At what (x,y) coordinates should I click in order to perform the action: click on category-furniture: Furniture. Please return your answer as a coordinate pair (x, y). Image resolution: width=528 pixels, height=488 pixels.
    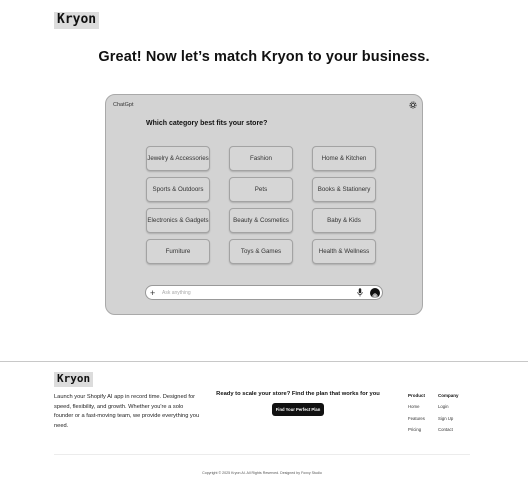
    Looking at the image, I should click on (178, 251).